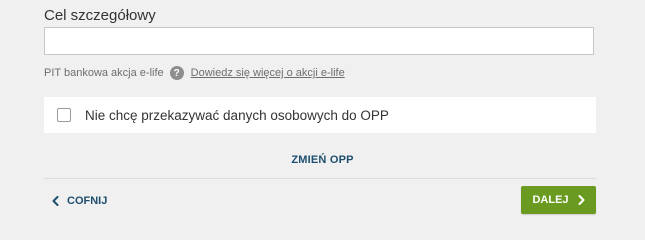  I want to click on goal-input, so click(319, 41).